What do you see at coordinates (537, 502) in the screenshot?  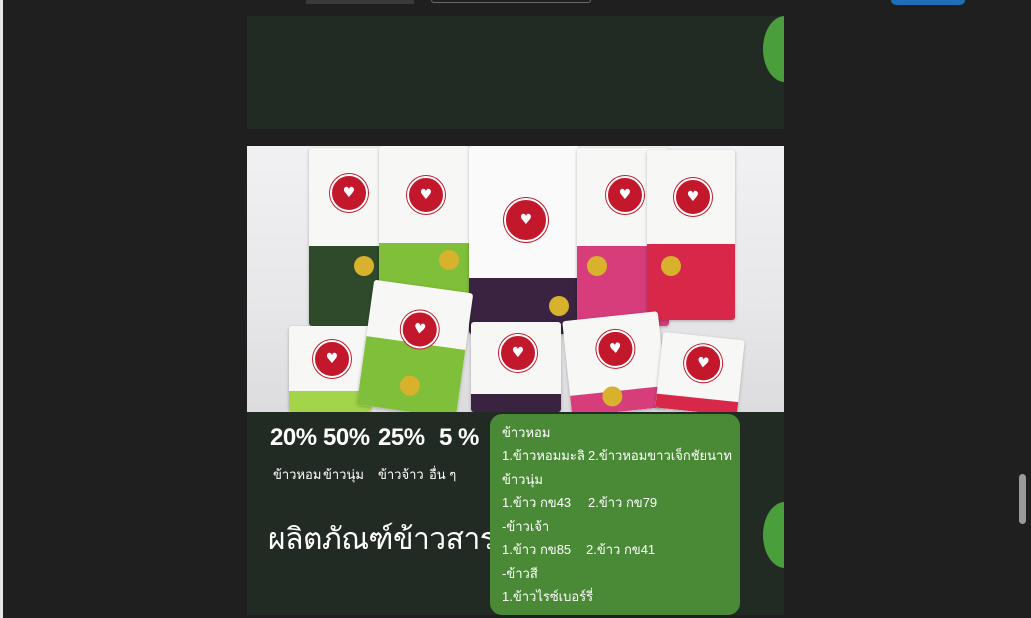 I see `info-item: 1.ข้าว กข43` at bounding box center [537, 502].